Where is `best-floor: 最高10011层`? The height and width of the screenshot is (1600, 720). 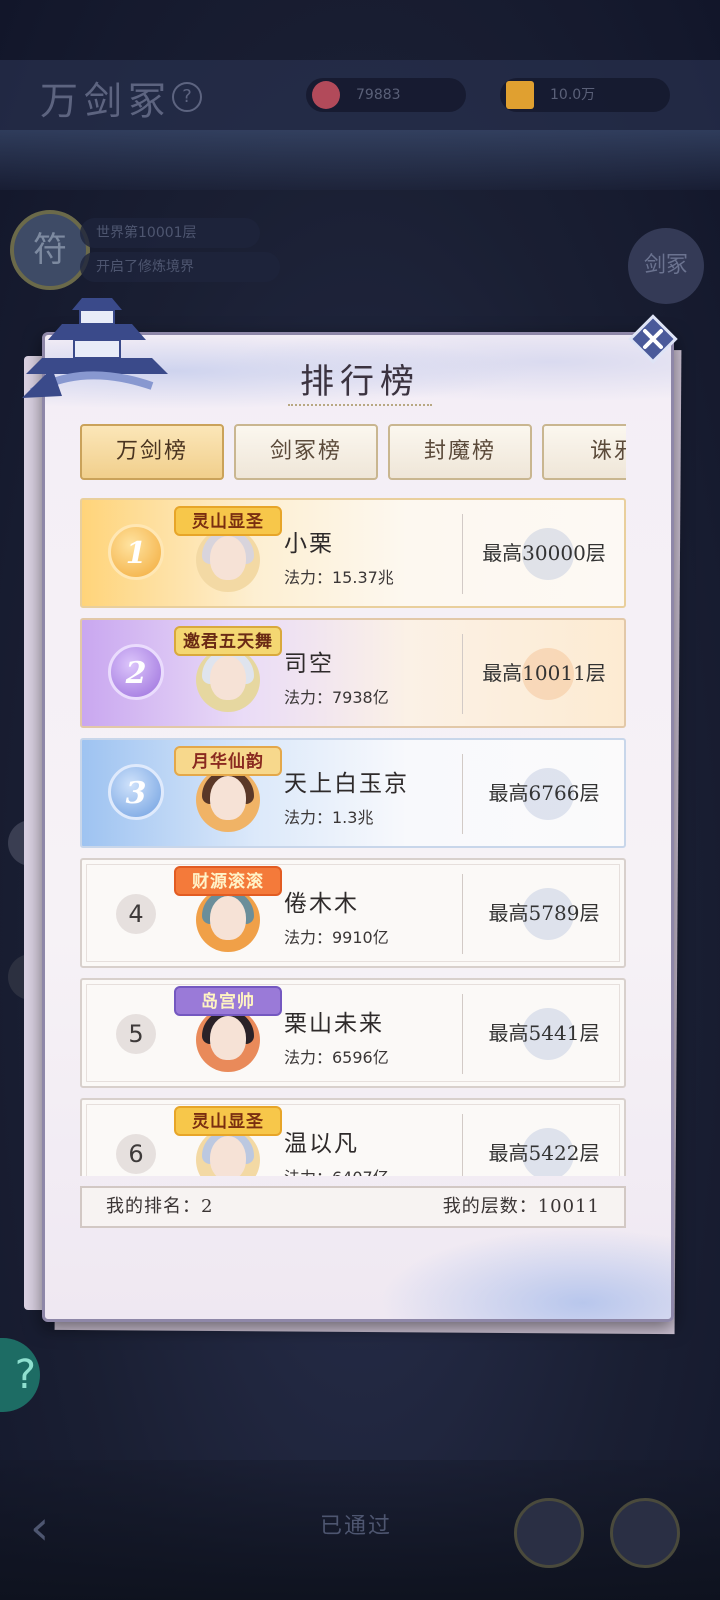
best-floor: 最高10011层 is located at coordinates (544, 673).